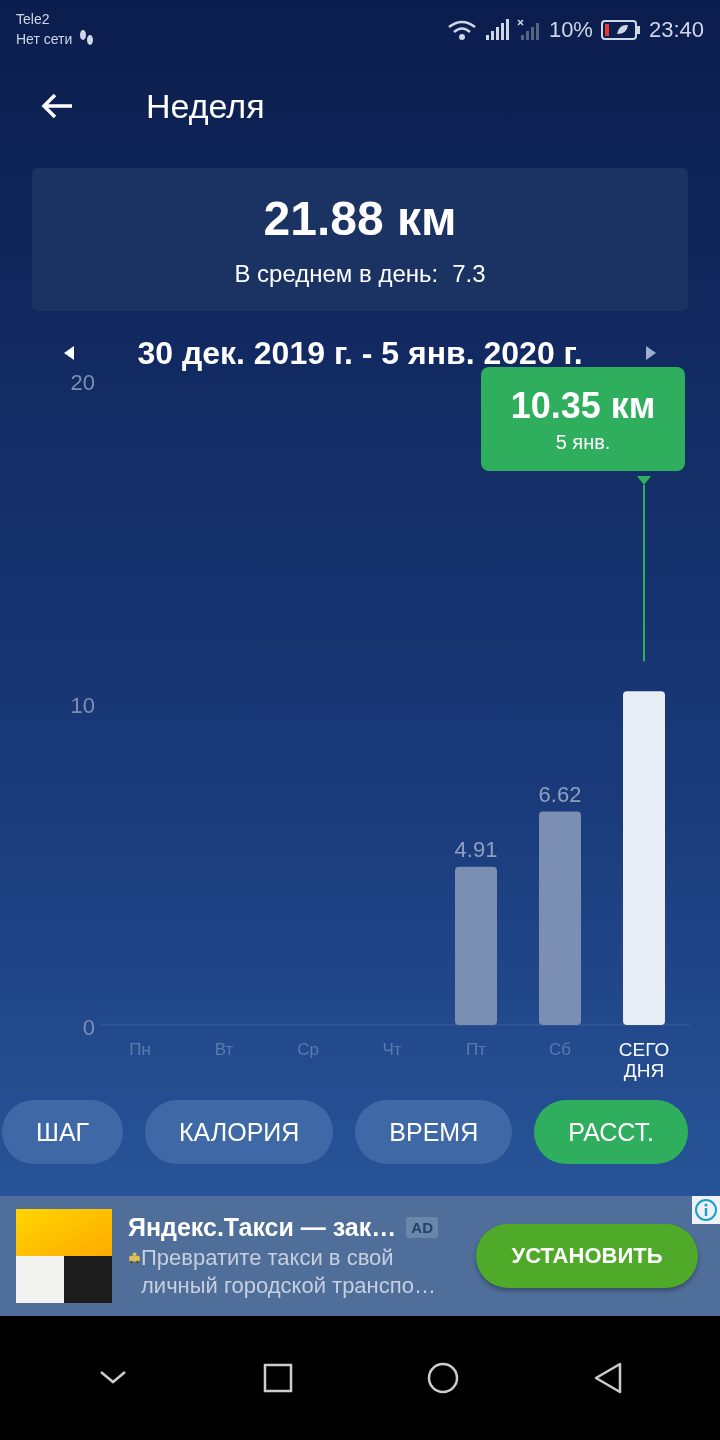 Image resolution: width=720 pixels, height=1440 pixels. What do you see at coordinates (583, 442) in the screenshot?
I see `tooltip-date: 5 янв.` at bounding box center [583, 442].